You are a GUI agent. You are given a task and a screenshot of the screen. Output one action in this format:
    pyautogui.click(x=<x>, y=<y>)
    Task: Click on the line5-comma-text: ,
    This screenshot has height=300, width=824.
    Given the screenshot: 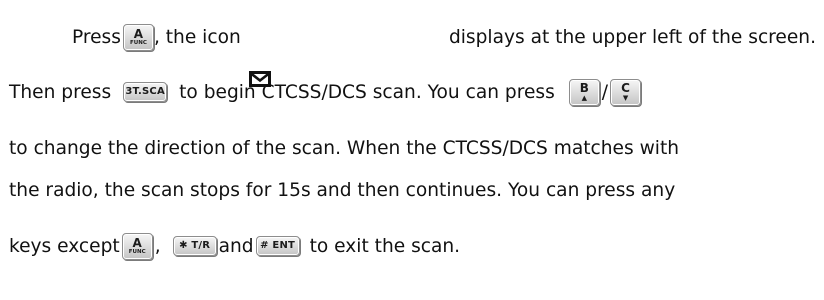 What is the action you would take?
    pyautogui.click(x=157, y=246)
    